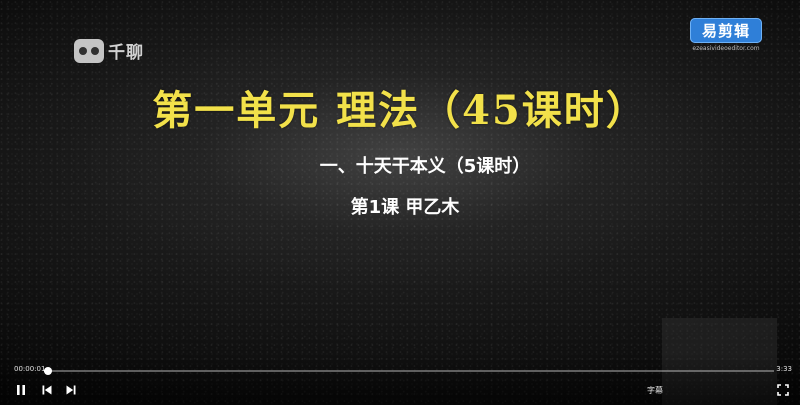 This screenshot has height=405, width=800. I want to click on slide-title: 第一单元 理法（45课时）, so click(400, 110).